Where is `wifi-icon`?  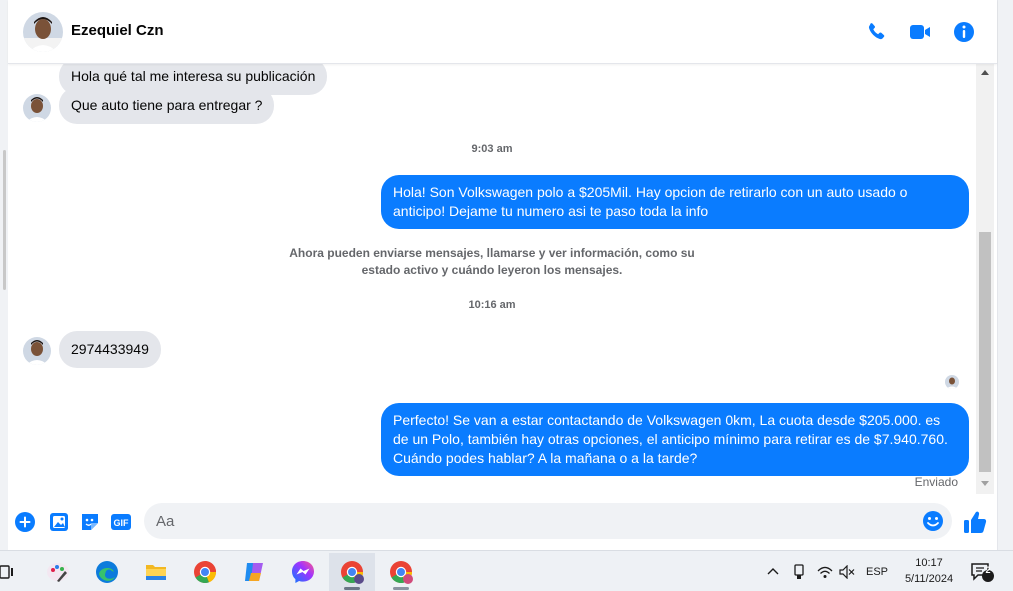 wifi-icon is located at coordinates (826, 571).